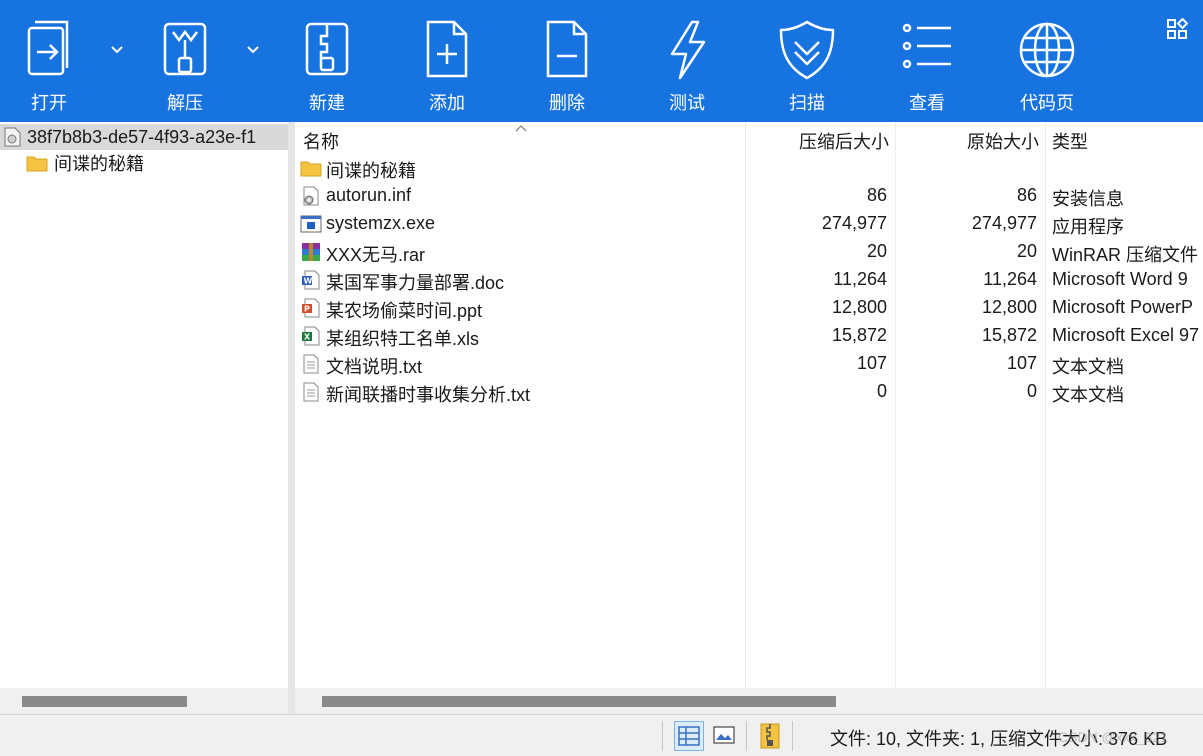 The height and width of the screenshot is (756, 1203). I want to click on tree-root-label: 38f7b8b3-de57-4f93-a23e-f1, so click(142, 136).